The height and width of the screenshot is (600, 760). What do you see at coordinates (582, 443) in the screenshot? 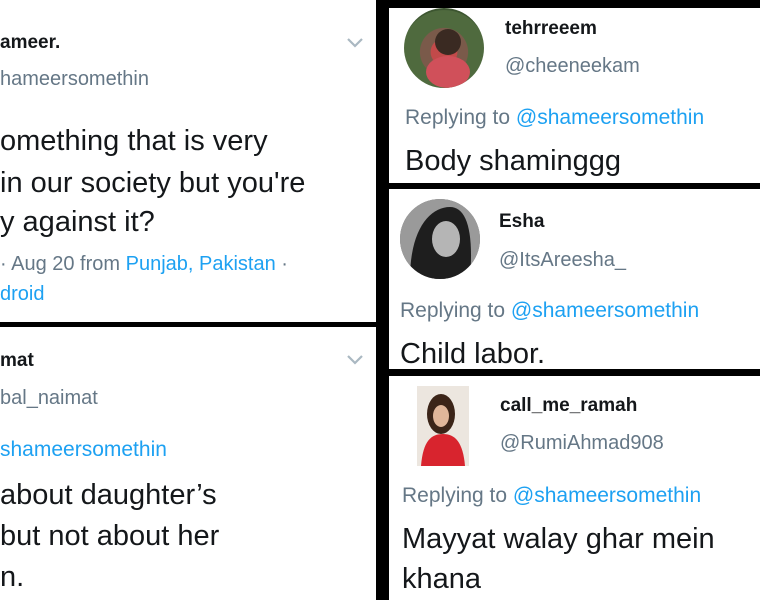
I see `author-handle: @RumiAhmad908` at bounding box center [582, 443].